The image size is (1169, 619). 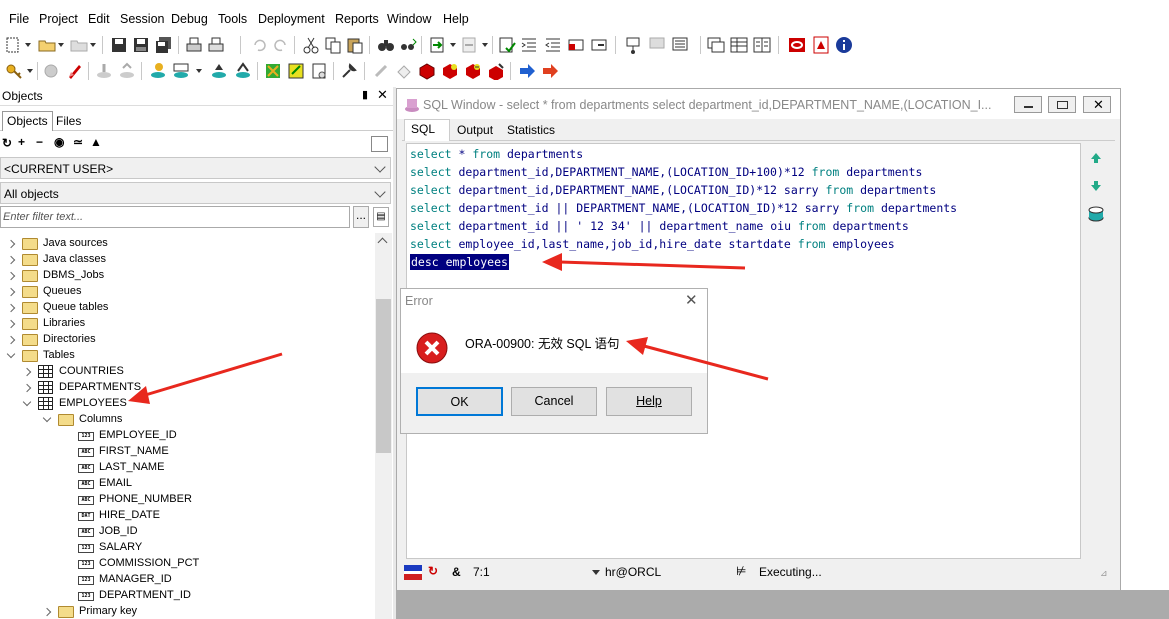 I want to click on remove-icon: −, so click(x=39, y=142).